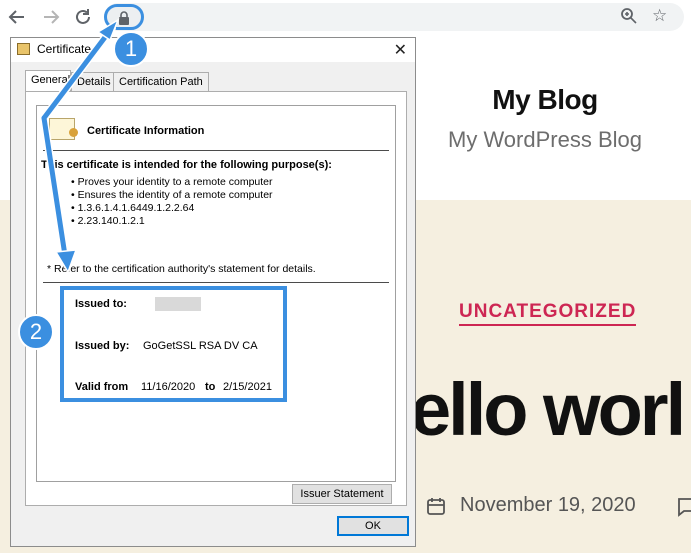 The height and width of the screenshot is (553, 691). Describe the element at coordinates (36, 332) in the screenshot. I see `step-marker-2: 2` at that location.